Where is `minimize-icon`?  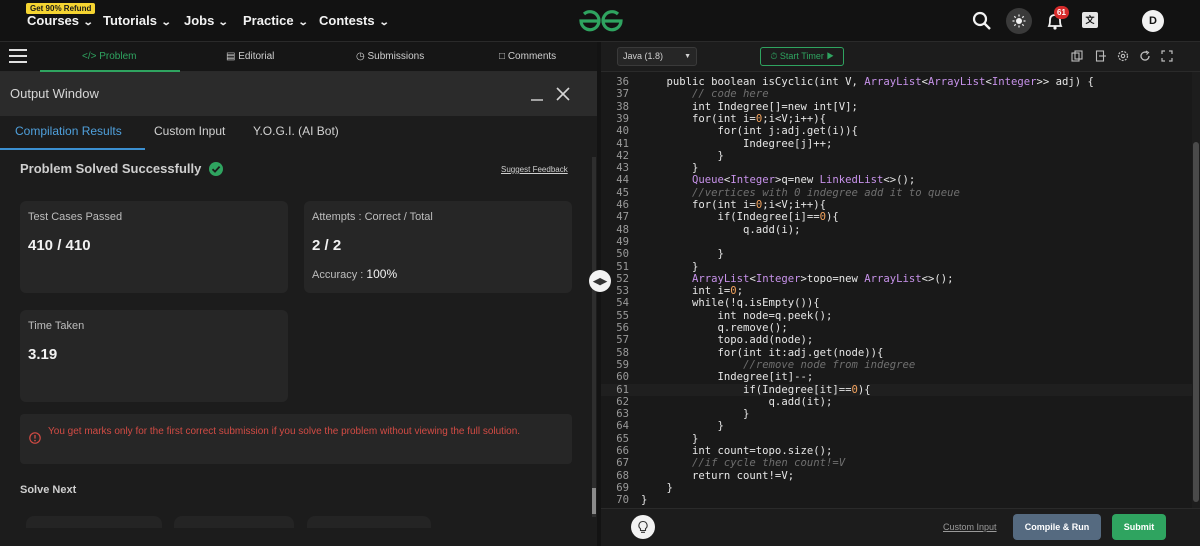 minimize-icon is located at coordinates (537, 95).